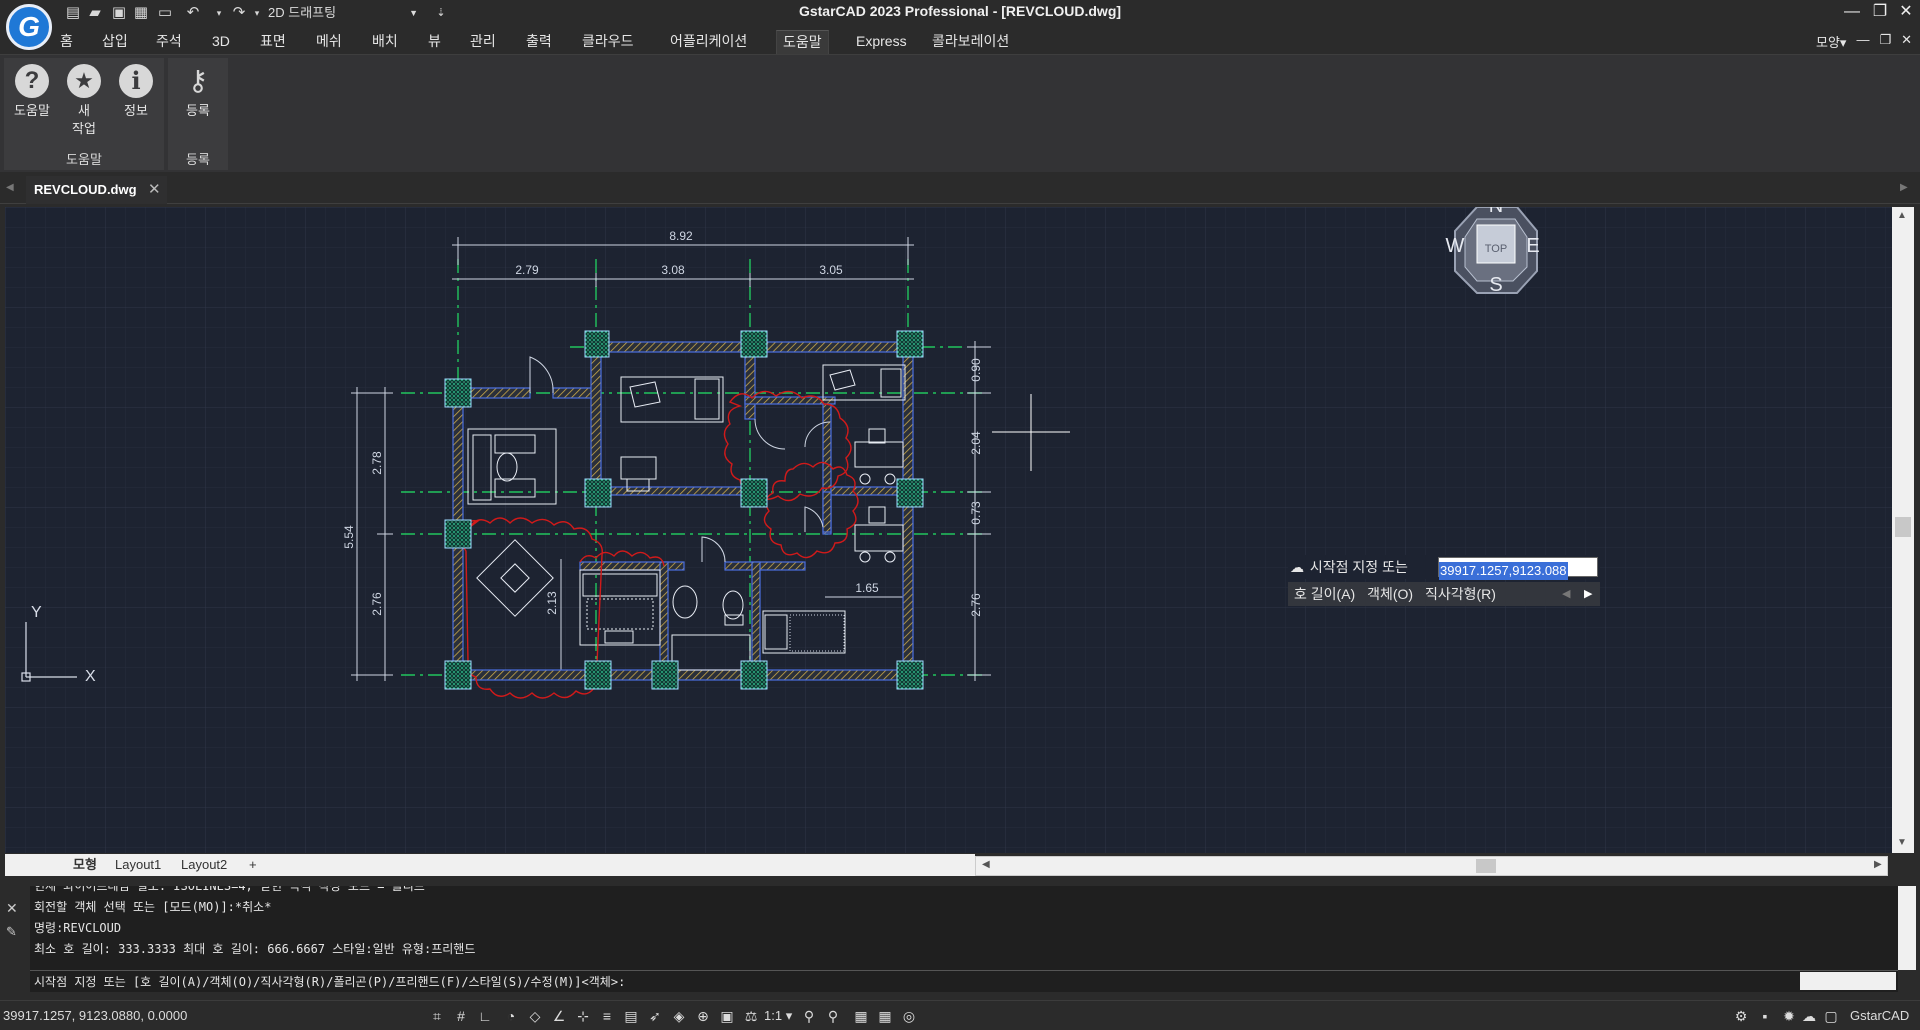  I want to click on cloud-icon: ☁, so click(1809, 1016).